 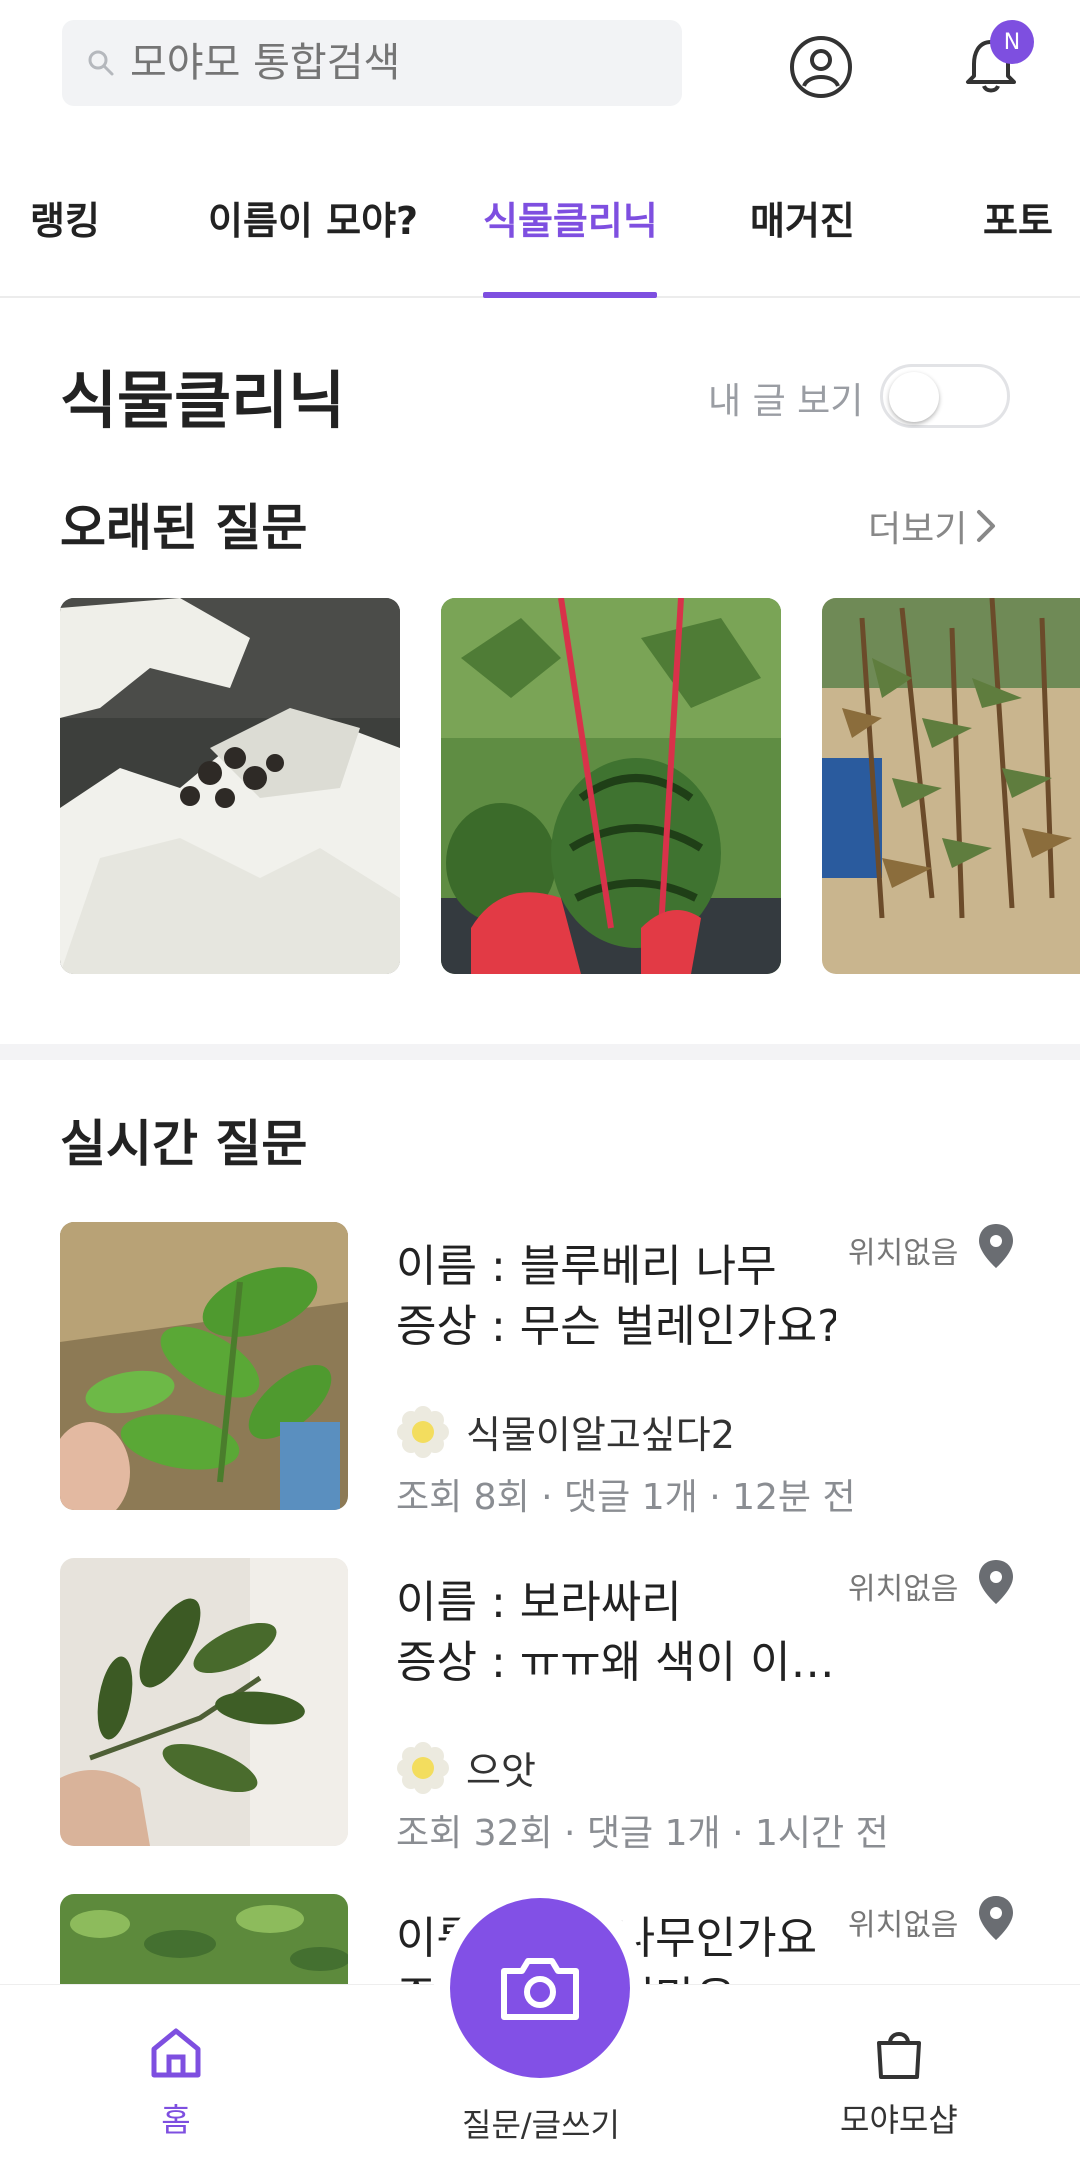 What do you see at coordinates (626, 1497) in the screenshot?
I see `question-meta: 조회 8회 · 댓글 1개 · 12분 전` at bounding box center [626, 1497].